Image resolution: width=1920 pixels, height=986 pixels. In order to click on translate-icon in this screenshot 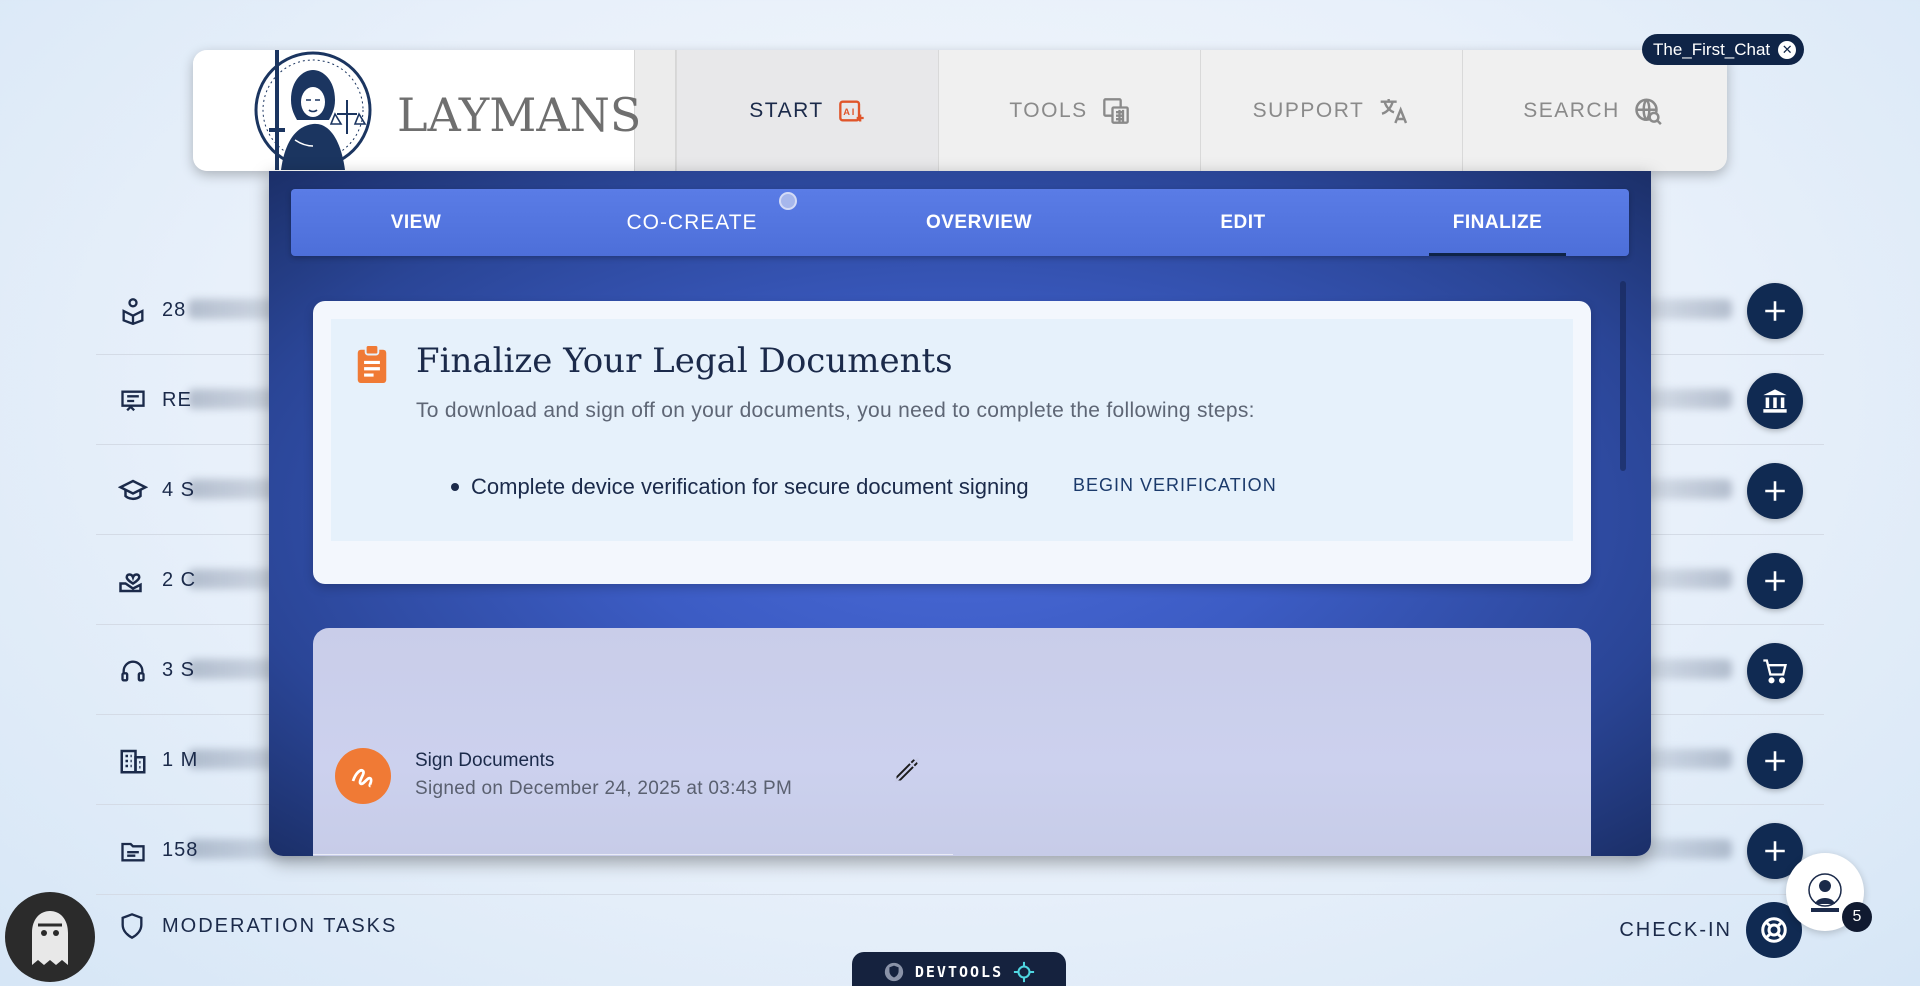, I will do `click(1394, 110)`.